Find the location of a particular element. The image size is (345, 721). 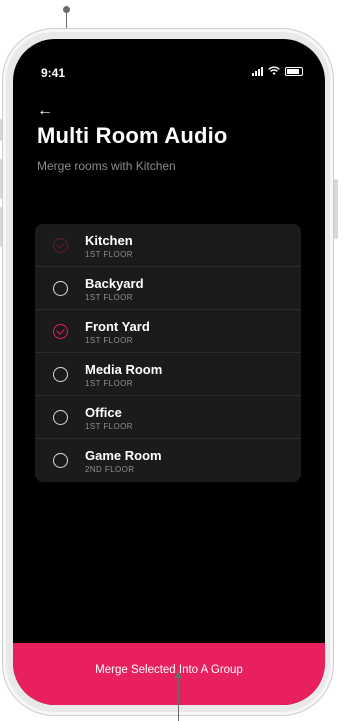

room-name: Game Room is located at coordinates (123, 455).